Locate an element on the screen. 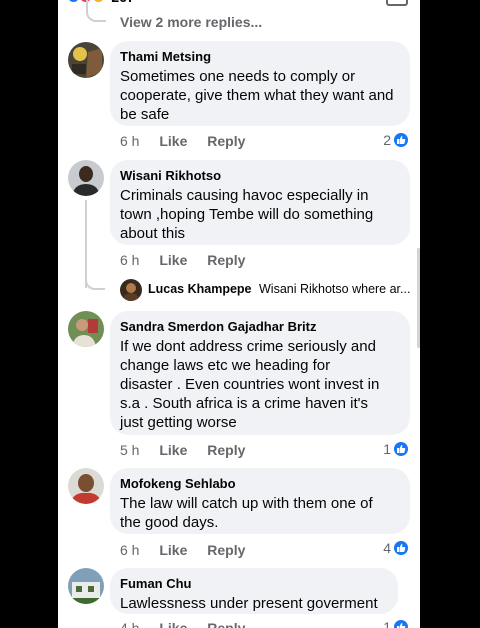  reaction-summary: 2 is located at coordinates (395, 140).